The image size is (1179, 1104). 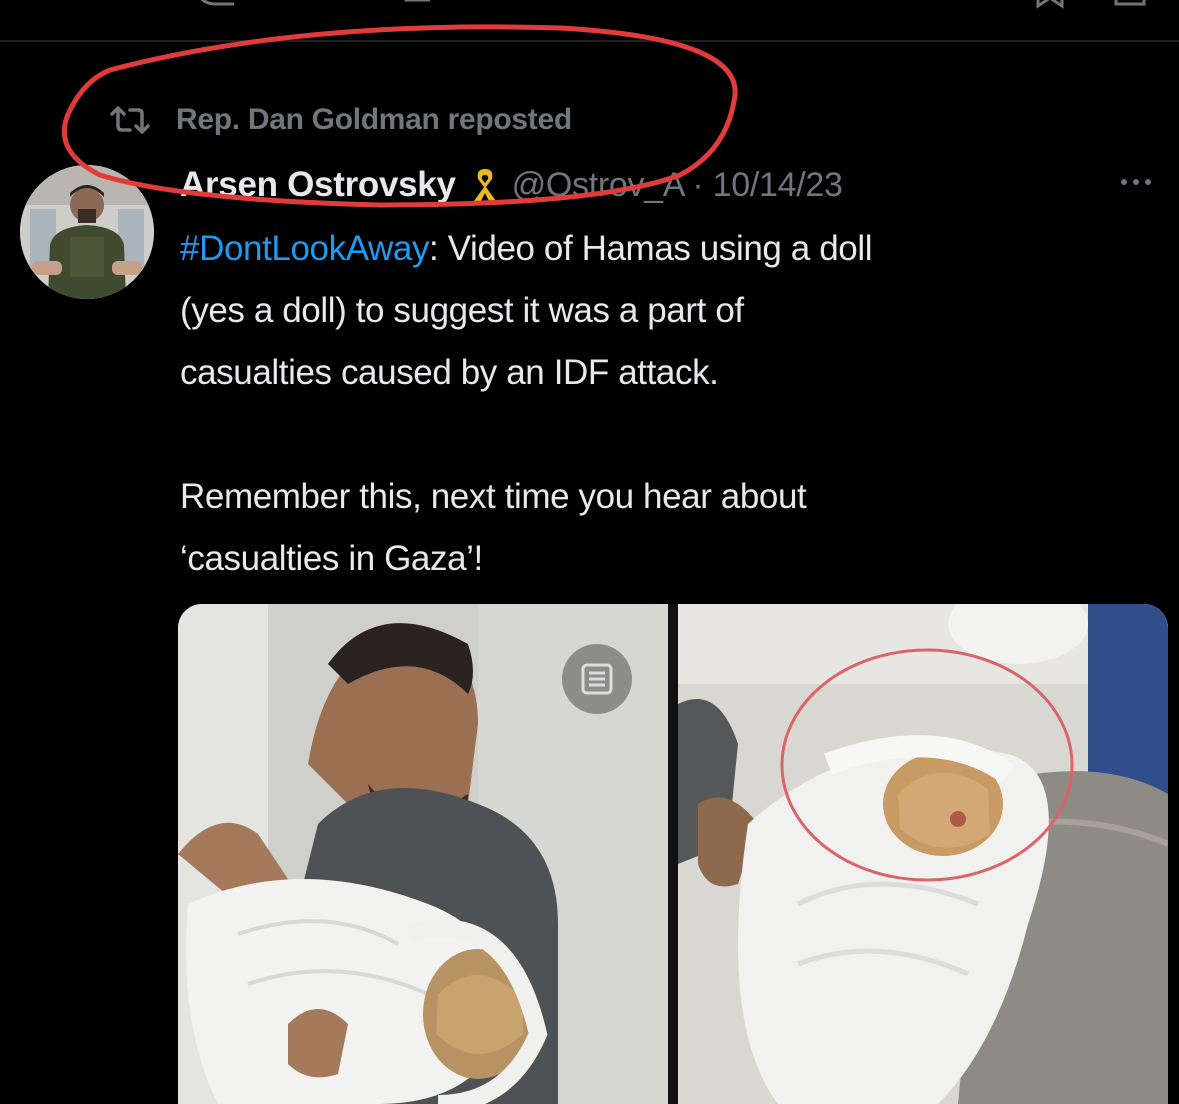 What do you see at coordinates (331, 558) in the screenshot?
I see `tweet-line-5: ‘casualties in Gaza’!` at bounding box center [331, 558].